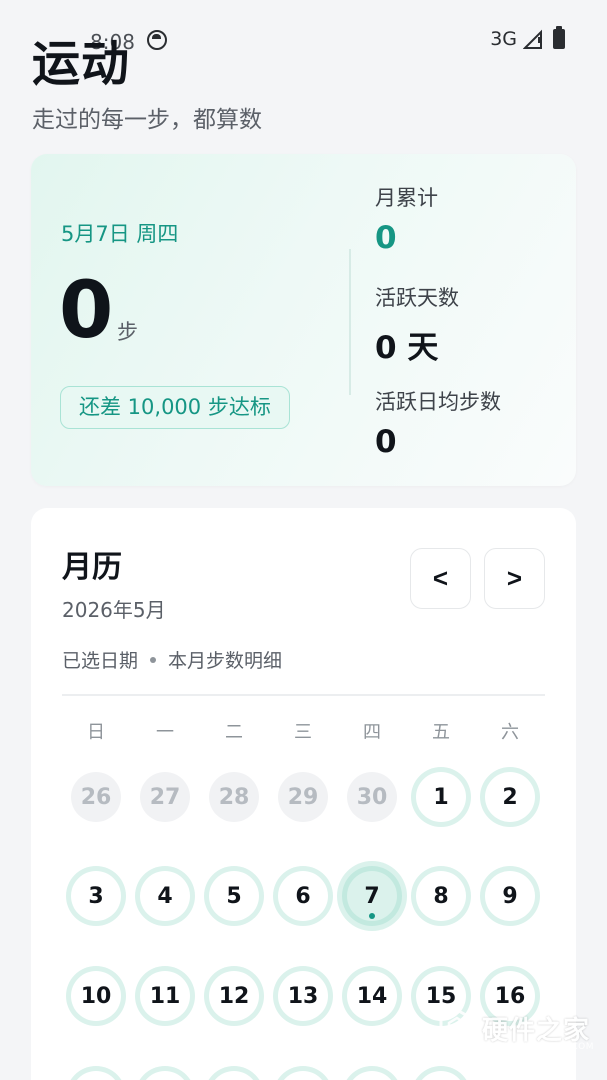  What do you see at coordinates (147, 120) in the screenshot?
I see `page-subtitle: 走过的每一步，都算数` at bounding box center [147, 120].